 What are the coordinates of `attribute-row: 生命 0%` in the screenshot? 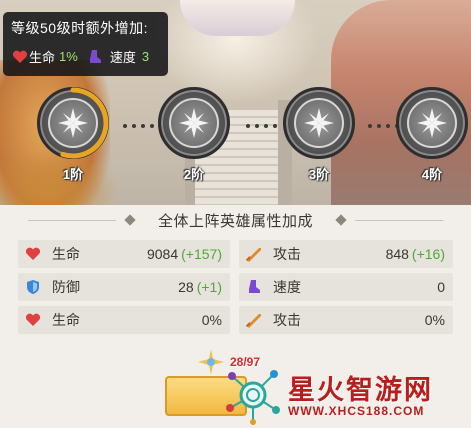 It's located at (124, 320).